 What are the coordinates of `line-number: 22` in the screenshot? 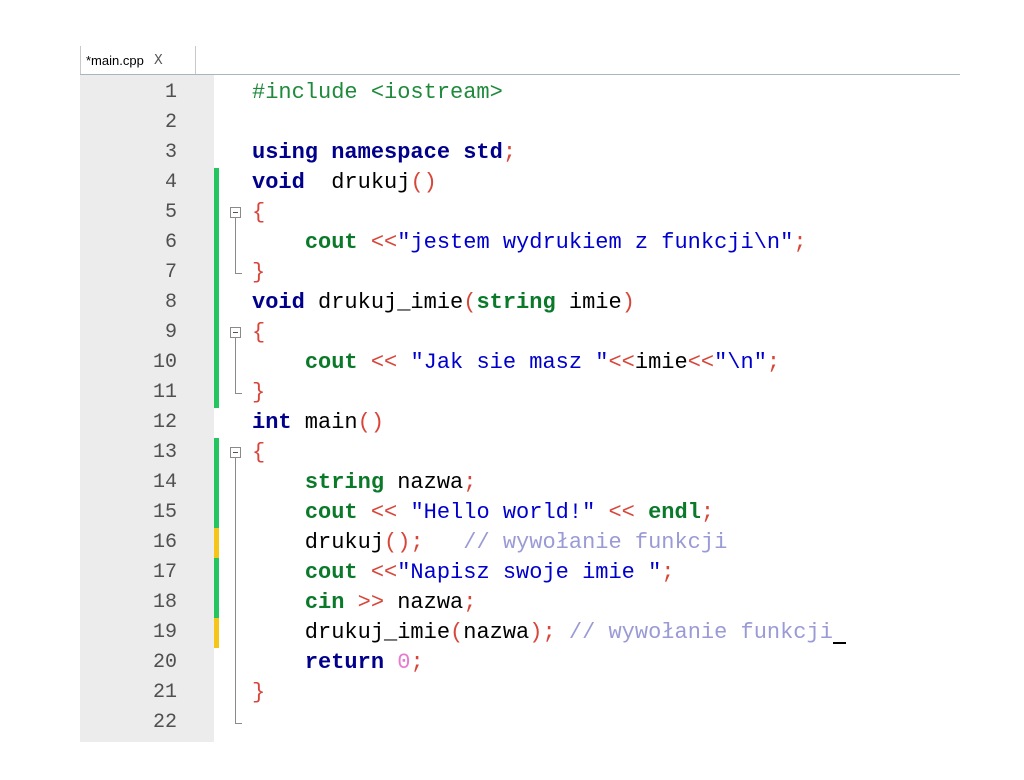 It's located at (164, 722).